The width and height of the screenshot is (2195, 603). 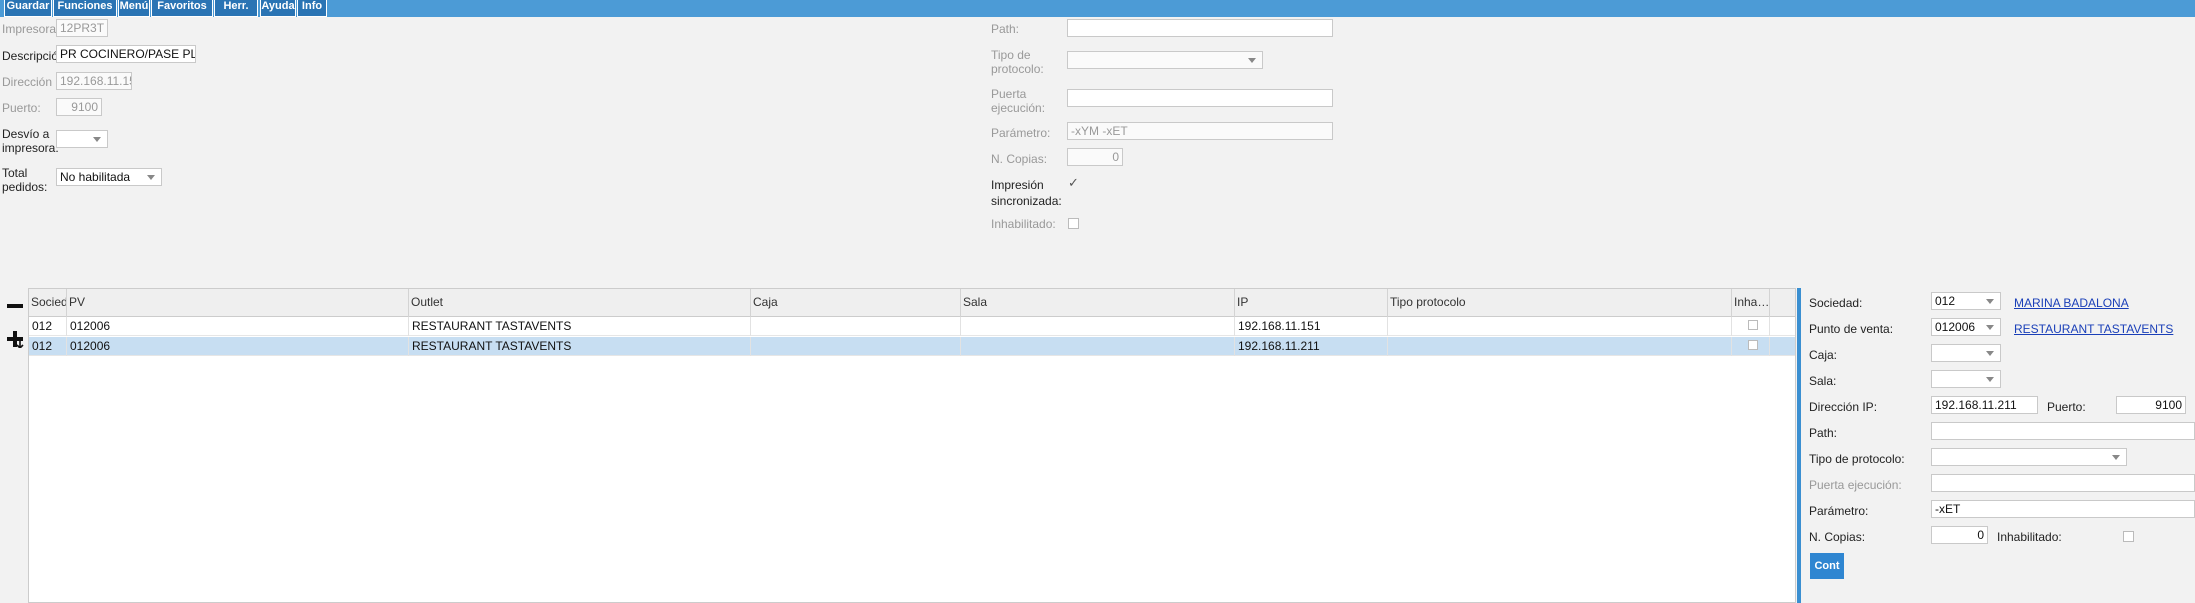 I want to click on puerta-ejecucion-label-line1: Puerta, so click(x=1009, y=94).